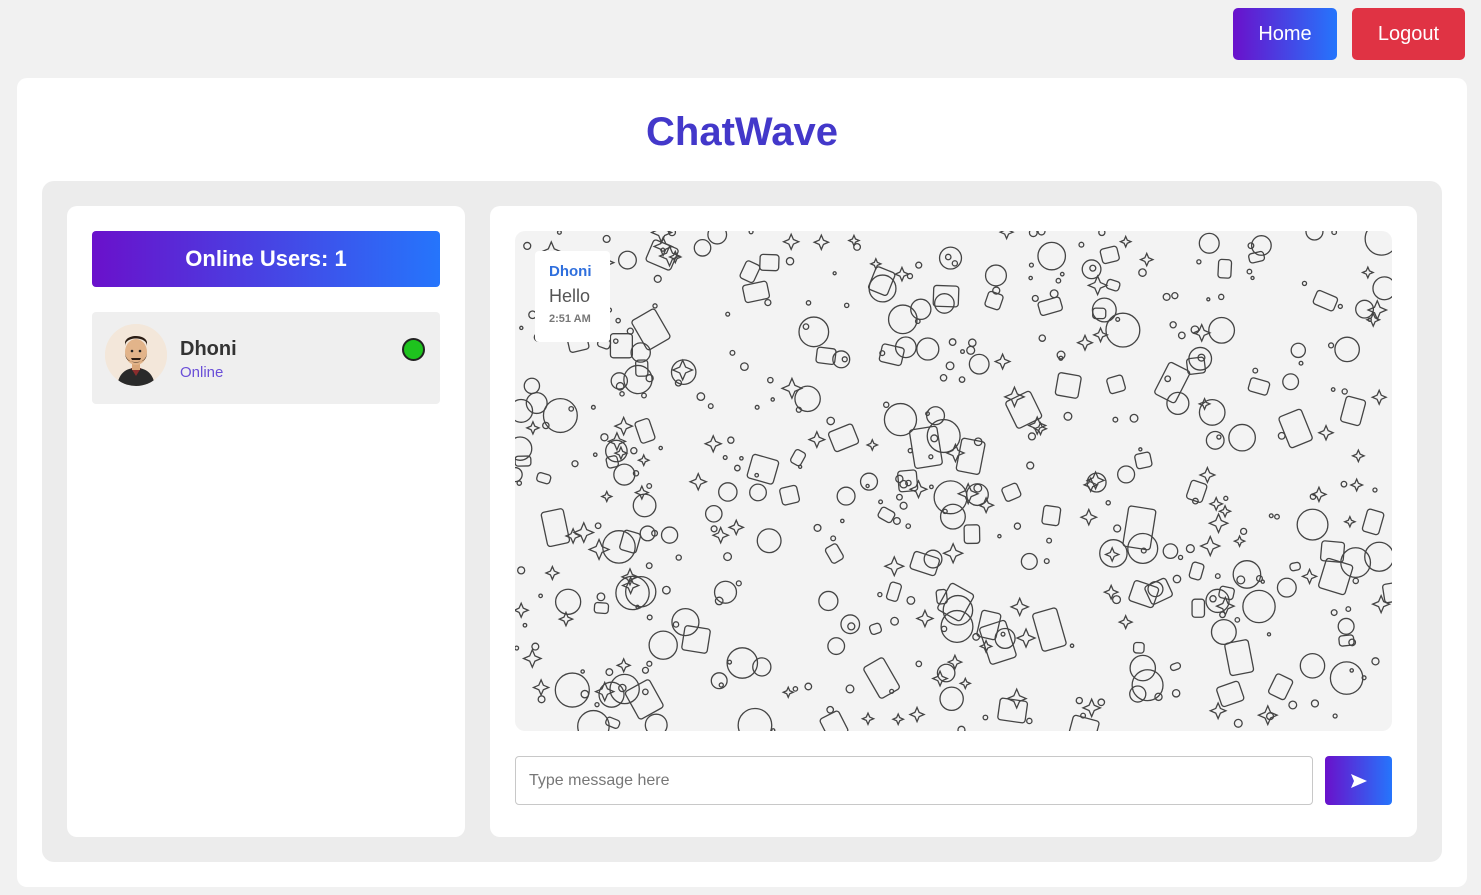  Describe the element at coordinates (136, 355) in the screenshot. I see `user-avatar` at that location.